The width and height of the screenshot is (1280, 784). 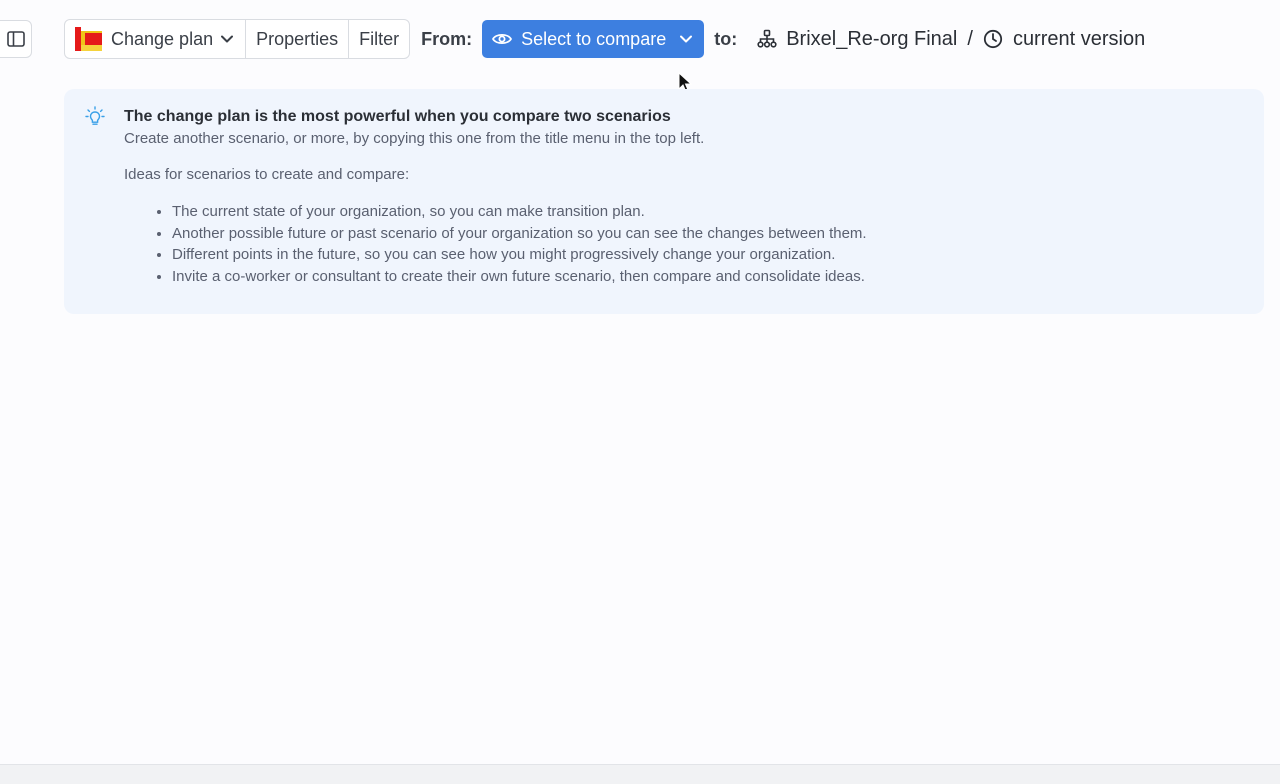 I want to click on filter-button: Filter, so click(x=379, y=39).